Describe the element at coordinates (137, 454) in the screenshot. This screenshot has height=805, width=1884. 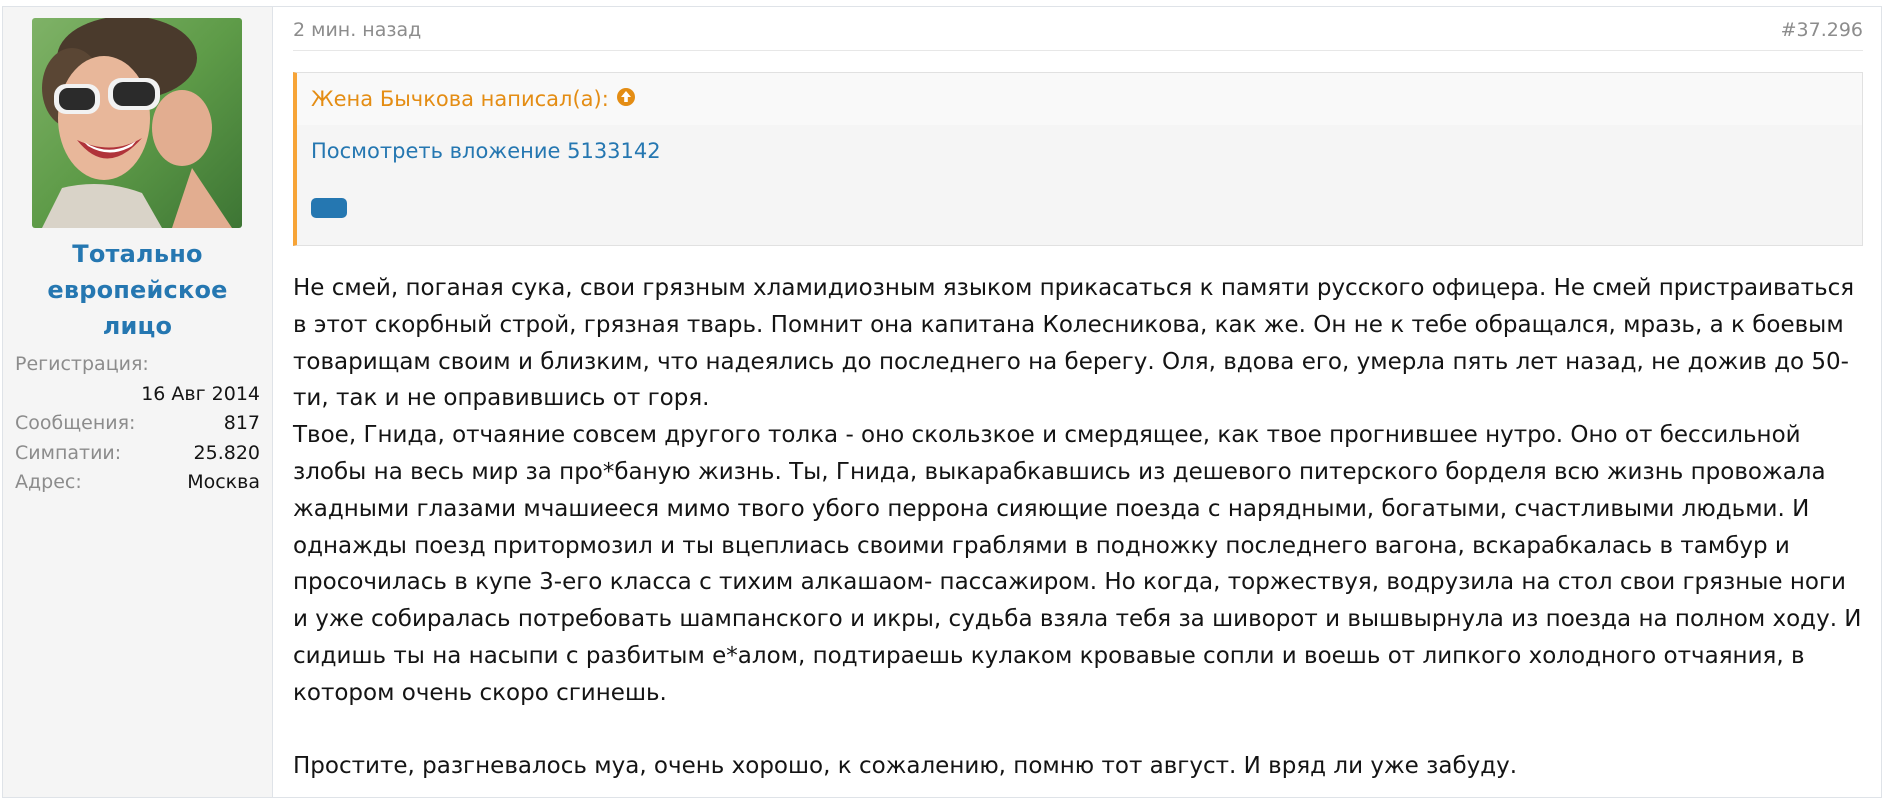
I see `stat-likes: Симпатии: 25.820` at that location.